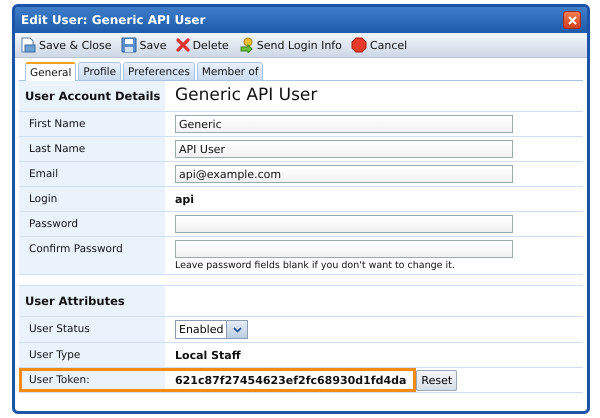 The height and width of the screenshot is (418, 600). I want to click on toolbar-button: Delete, so click(202, 45).